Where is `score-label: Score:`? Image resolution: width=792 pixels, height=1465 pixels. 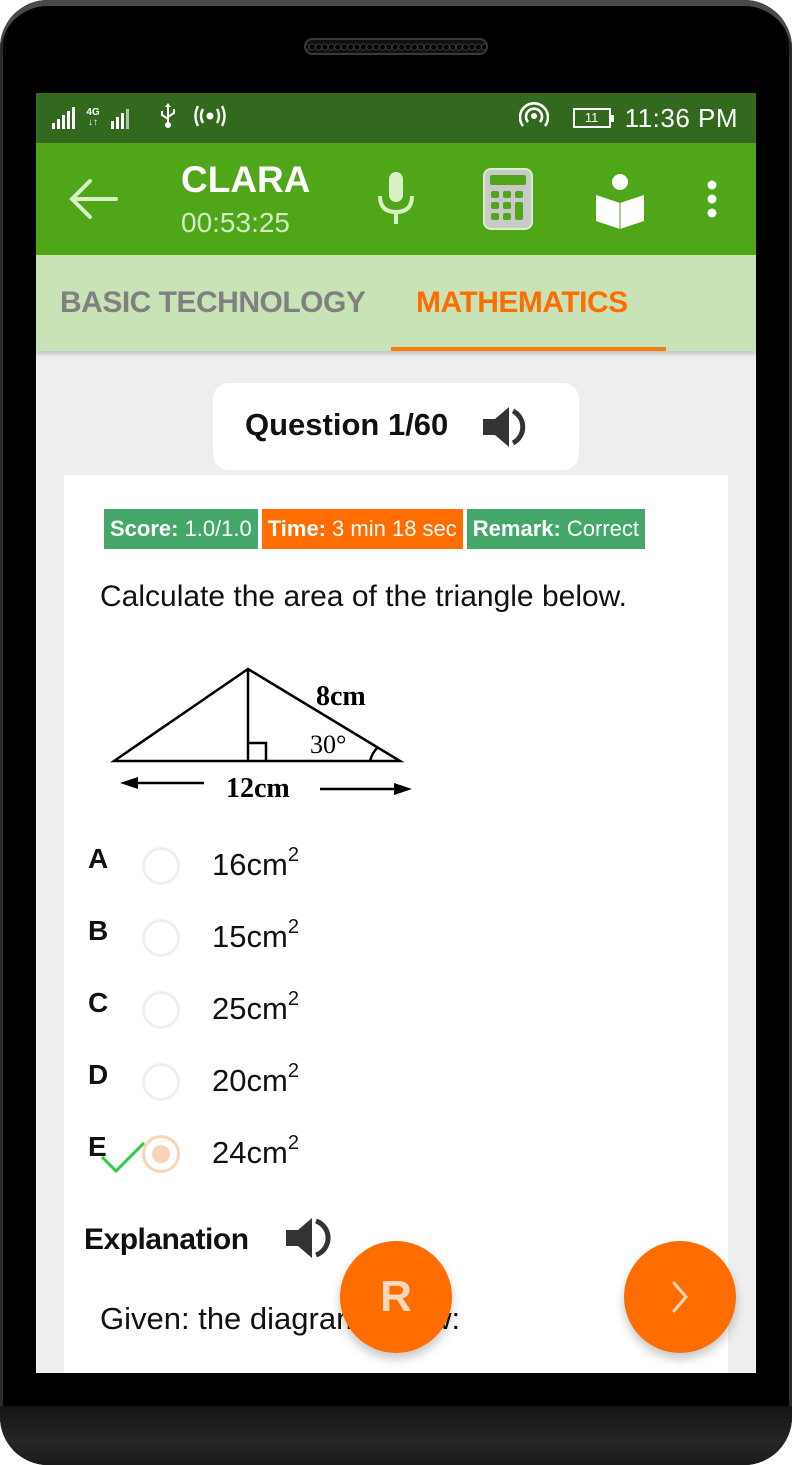
score-label: Score: is located at coordinates (144, 528).